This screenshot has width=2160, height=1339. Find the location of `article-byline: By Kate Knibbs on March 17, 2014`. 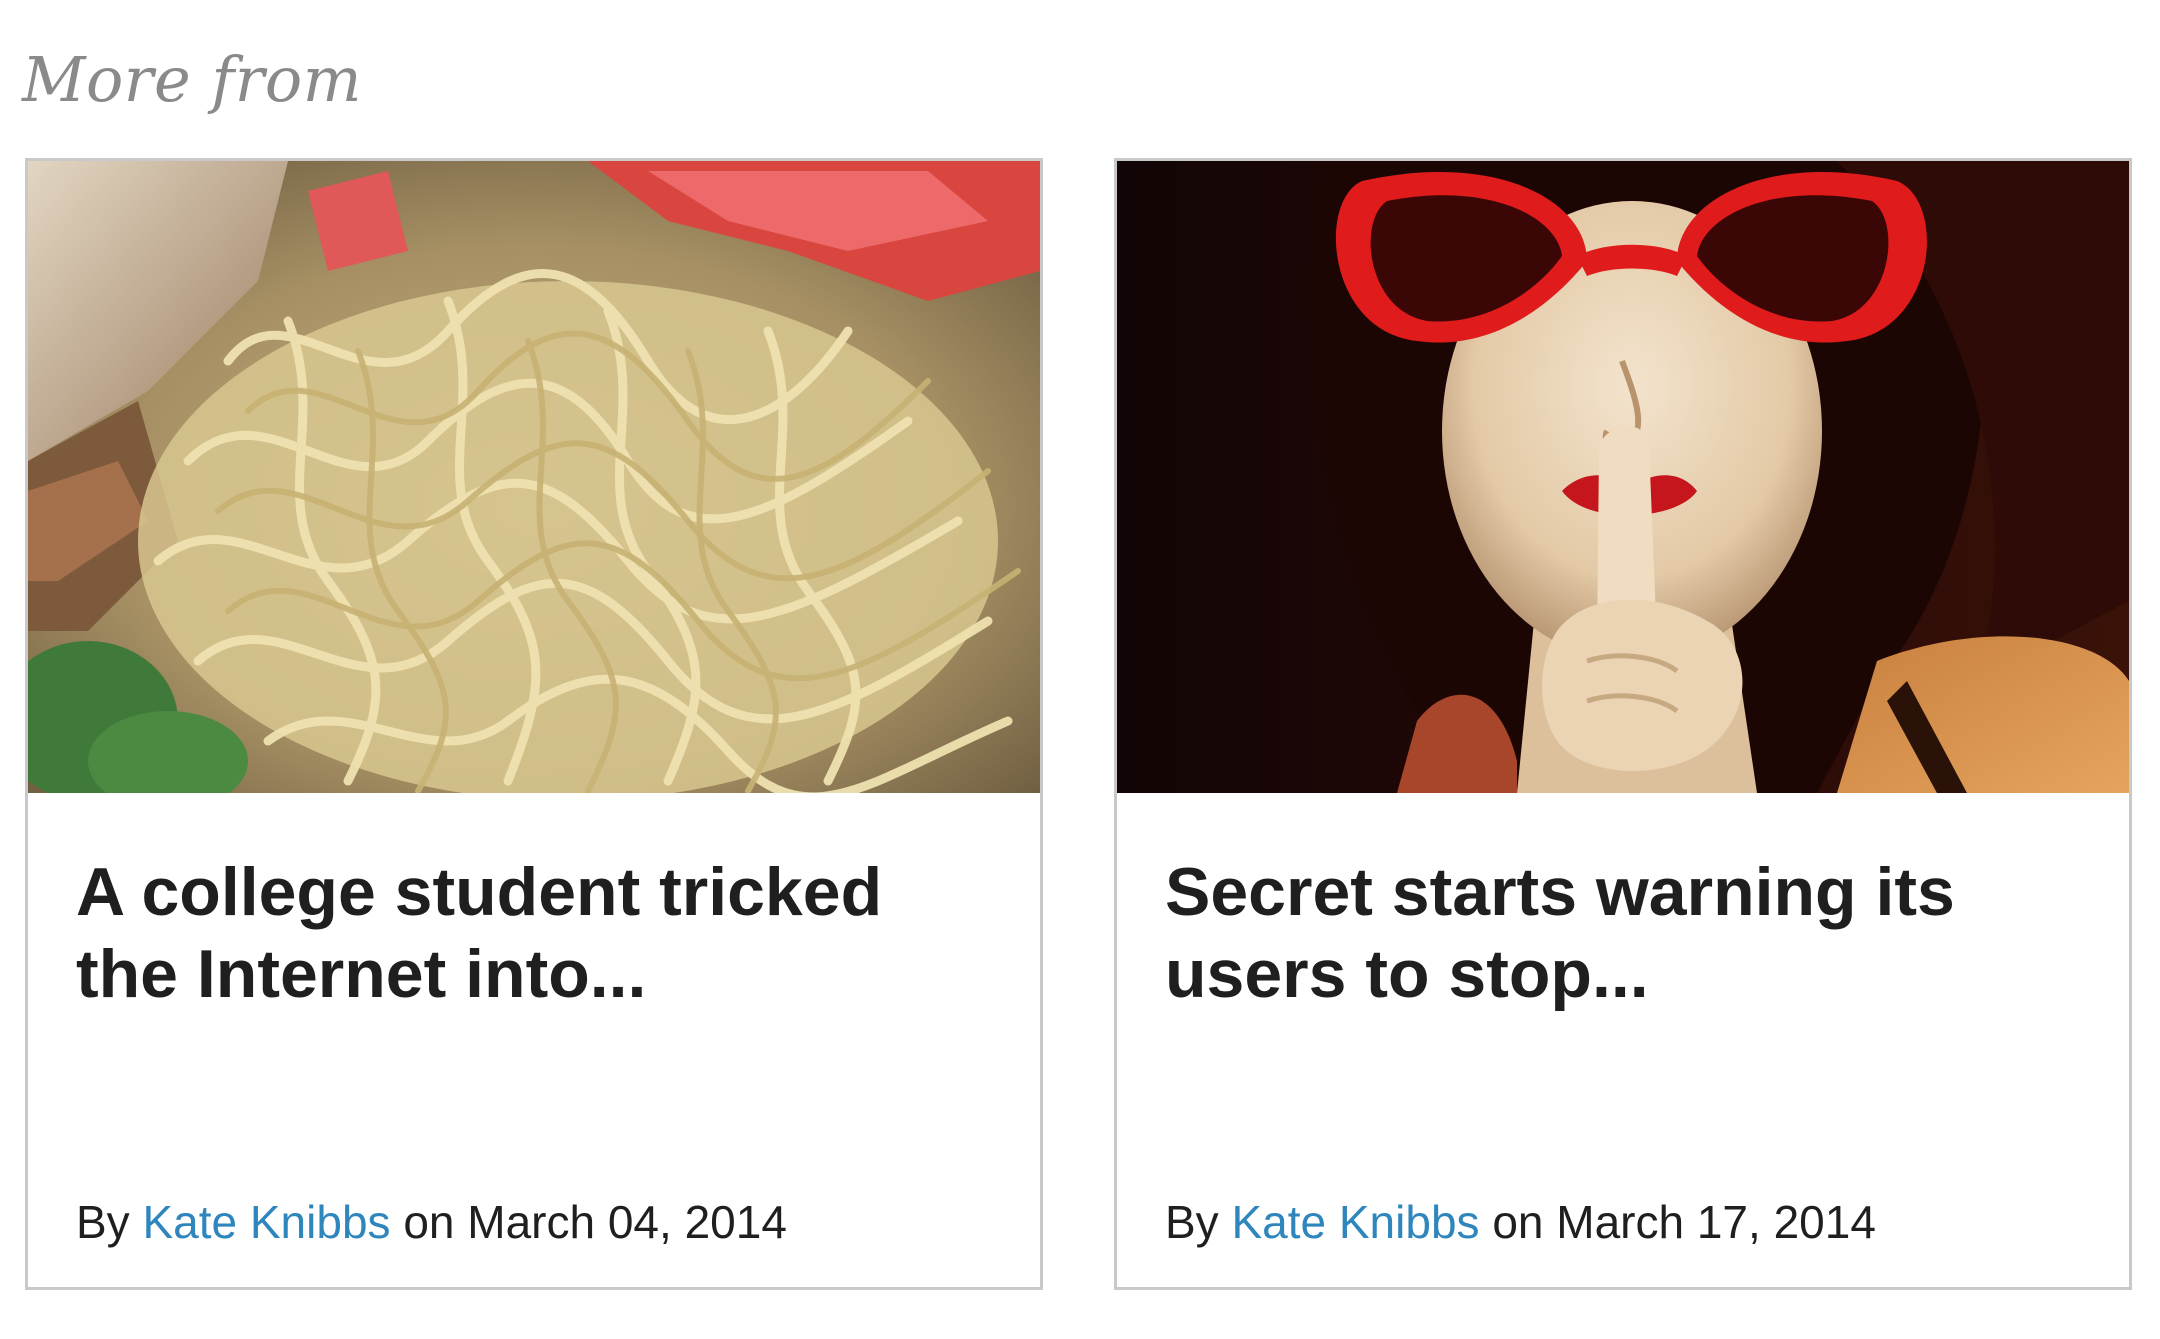

article-byline: By Kate Knibbs on March 17, 2014 is located at coordinates (1520, 1222).